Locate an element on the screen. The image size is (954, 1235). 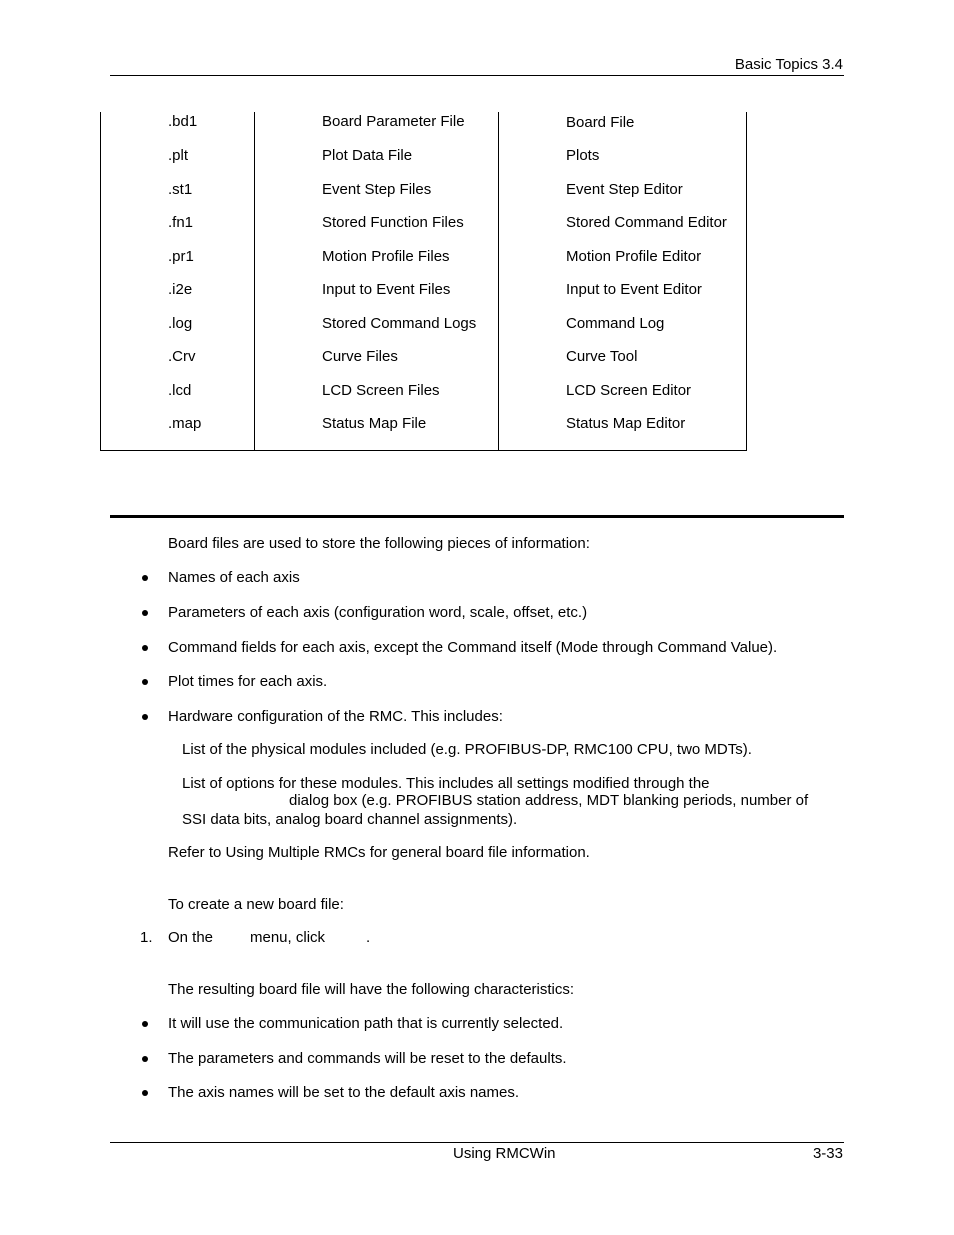
extension-cell: .lcd is located at coordinates (180, 390).